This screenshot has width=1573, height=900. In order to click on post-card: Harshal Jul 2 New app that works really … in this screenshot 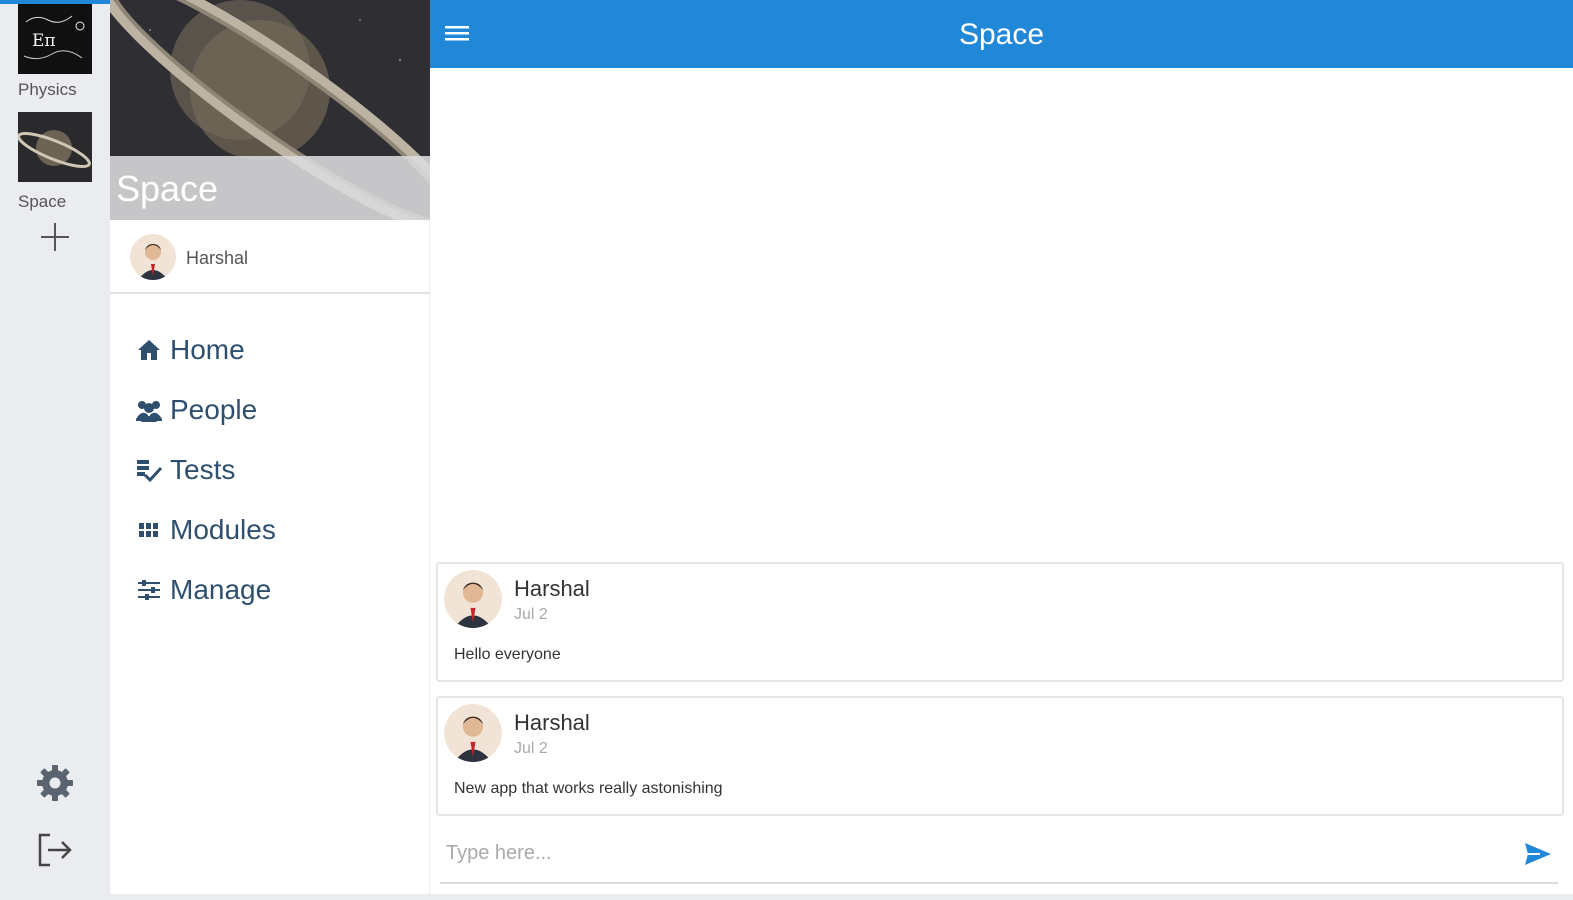, I will do `click(1000, 756)`.